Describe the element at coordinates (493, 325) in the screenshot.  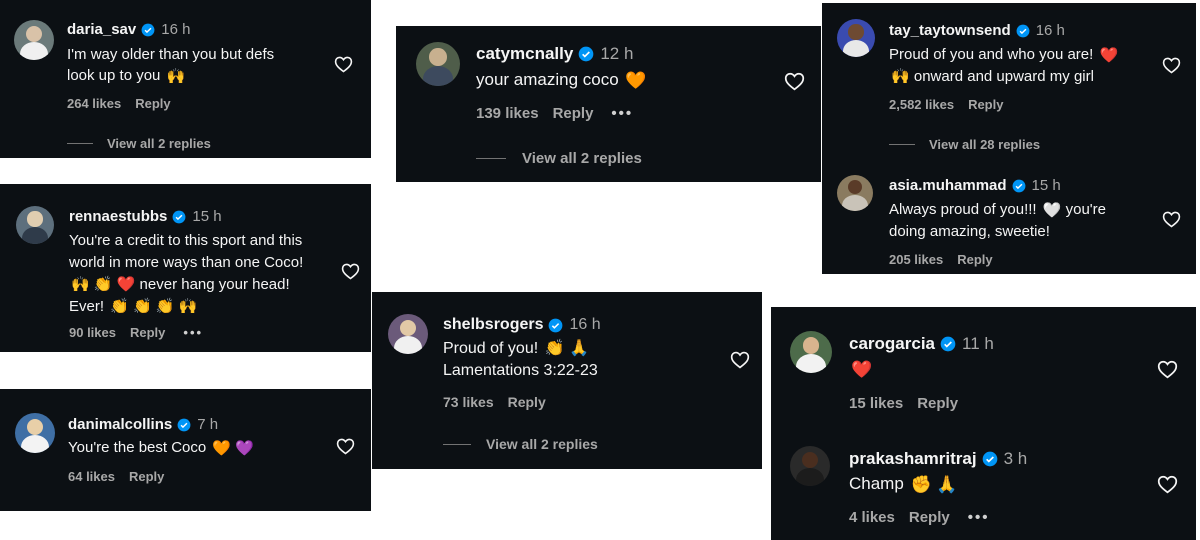
I see `username: shelbsrogers` at that location.